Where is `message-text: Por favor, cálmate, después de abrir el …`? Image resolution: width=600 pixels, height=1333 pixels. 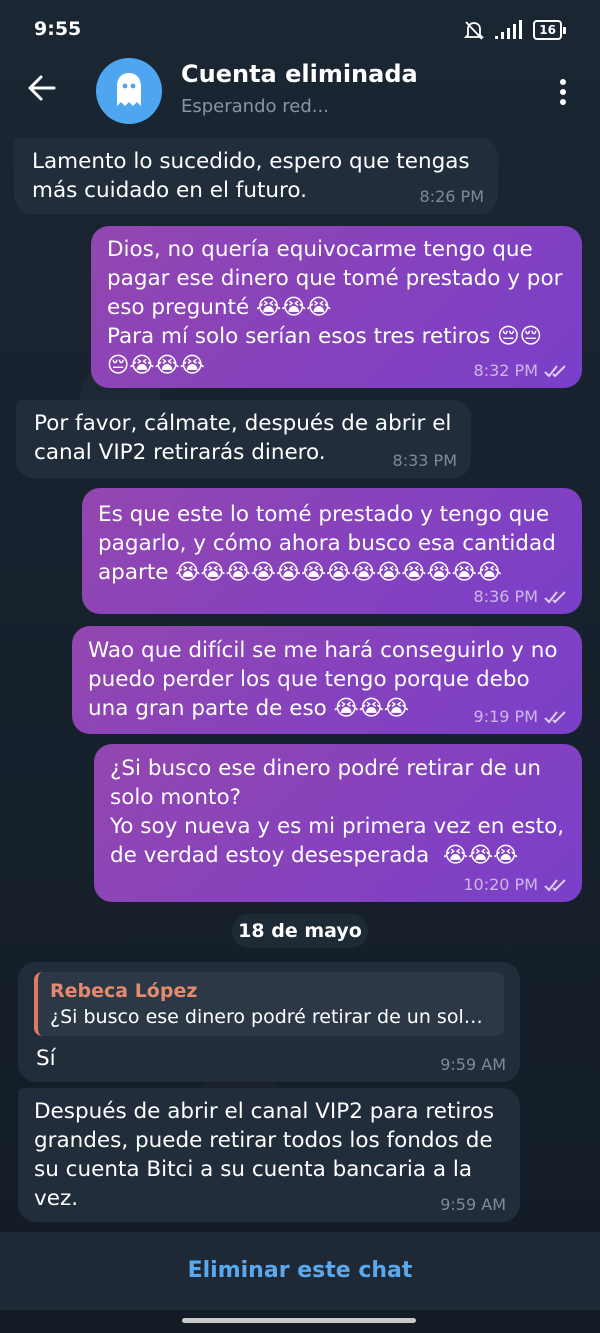 message-text: Por favor, cálmate, después de abrir el … is located at coordinates (243, 438).